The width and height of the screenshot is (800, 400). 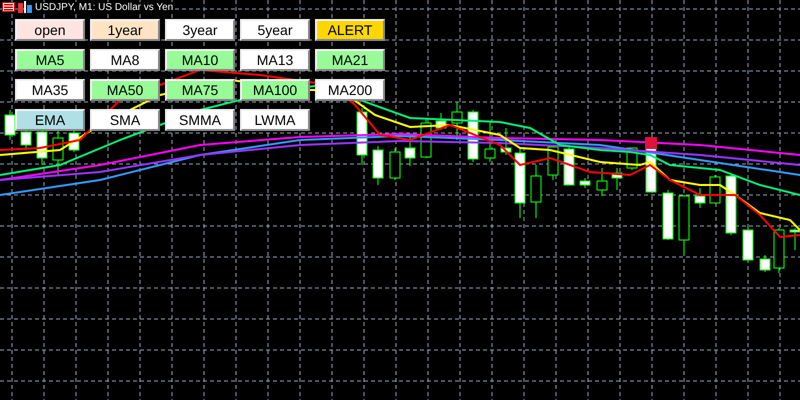 What do you see at coordinates (350, 90) in the screenshot?
I see `toggle-button: MA200` at bounding box center [350, 90].